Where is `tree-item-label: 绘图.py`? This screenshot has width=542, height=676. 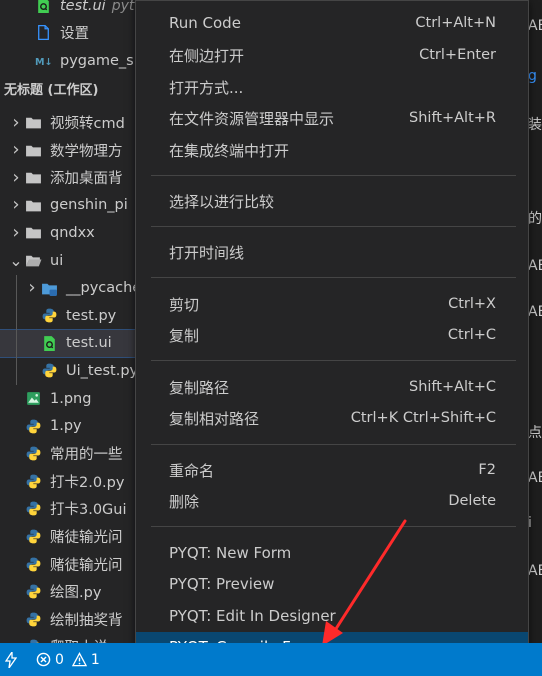 tree-item-label: 绘图.py is located at coordinates (76, 593).